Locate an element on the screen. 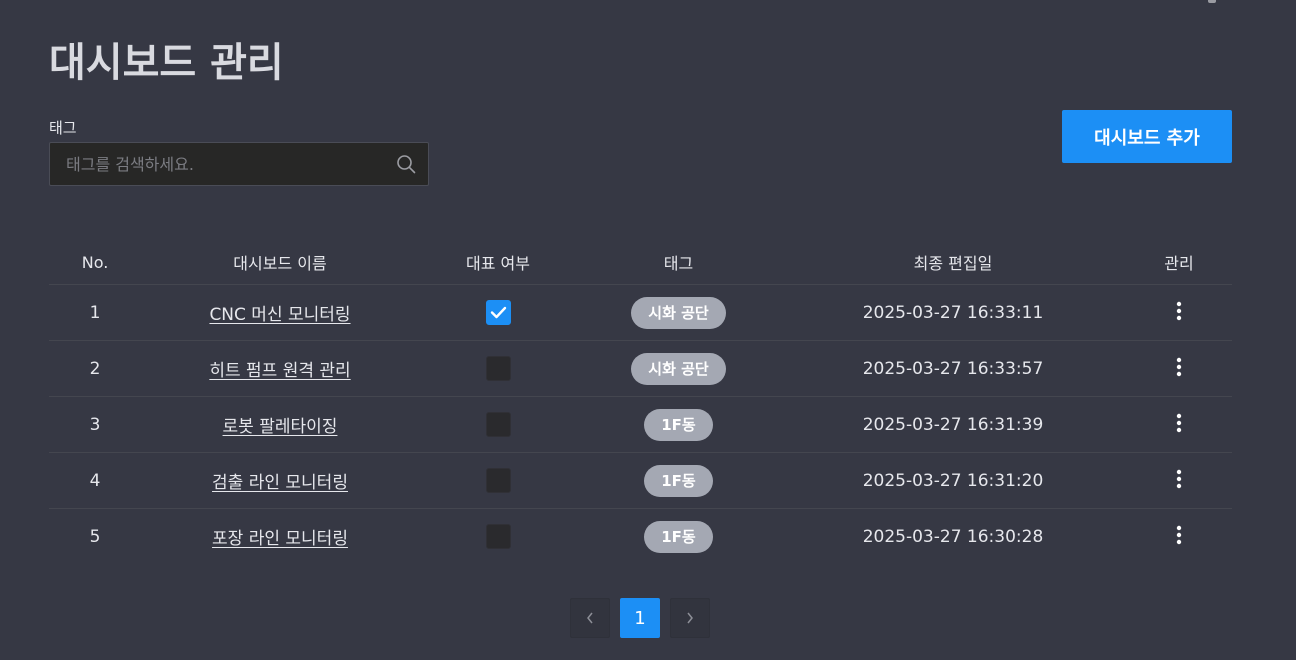 This screenshot has height=660, width=1296. dashboard-name-link: 포장 라인 모니터링 is located at coordinates (280, 539).